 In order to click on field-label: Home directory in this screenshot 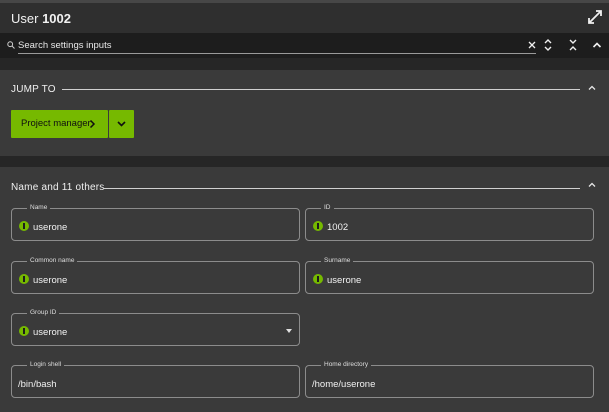, I will do `click(346, 365)`.